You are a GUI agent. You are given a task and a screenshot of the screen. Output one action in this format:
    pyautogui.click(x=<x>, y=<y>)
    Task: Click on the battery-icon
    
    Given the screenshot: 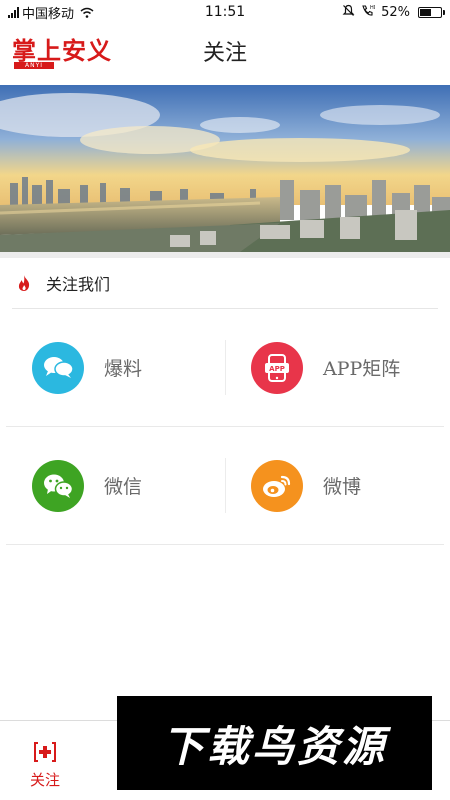 What is the action you would take?
    pyautogui.click(x=431, y=12)
    